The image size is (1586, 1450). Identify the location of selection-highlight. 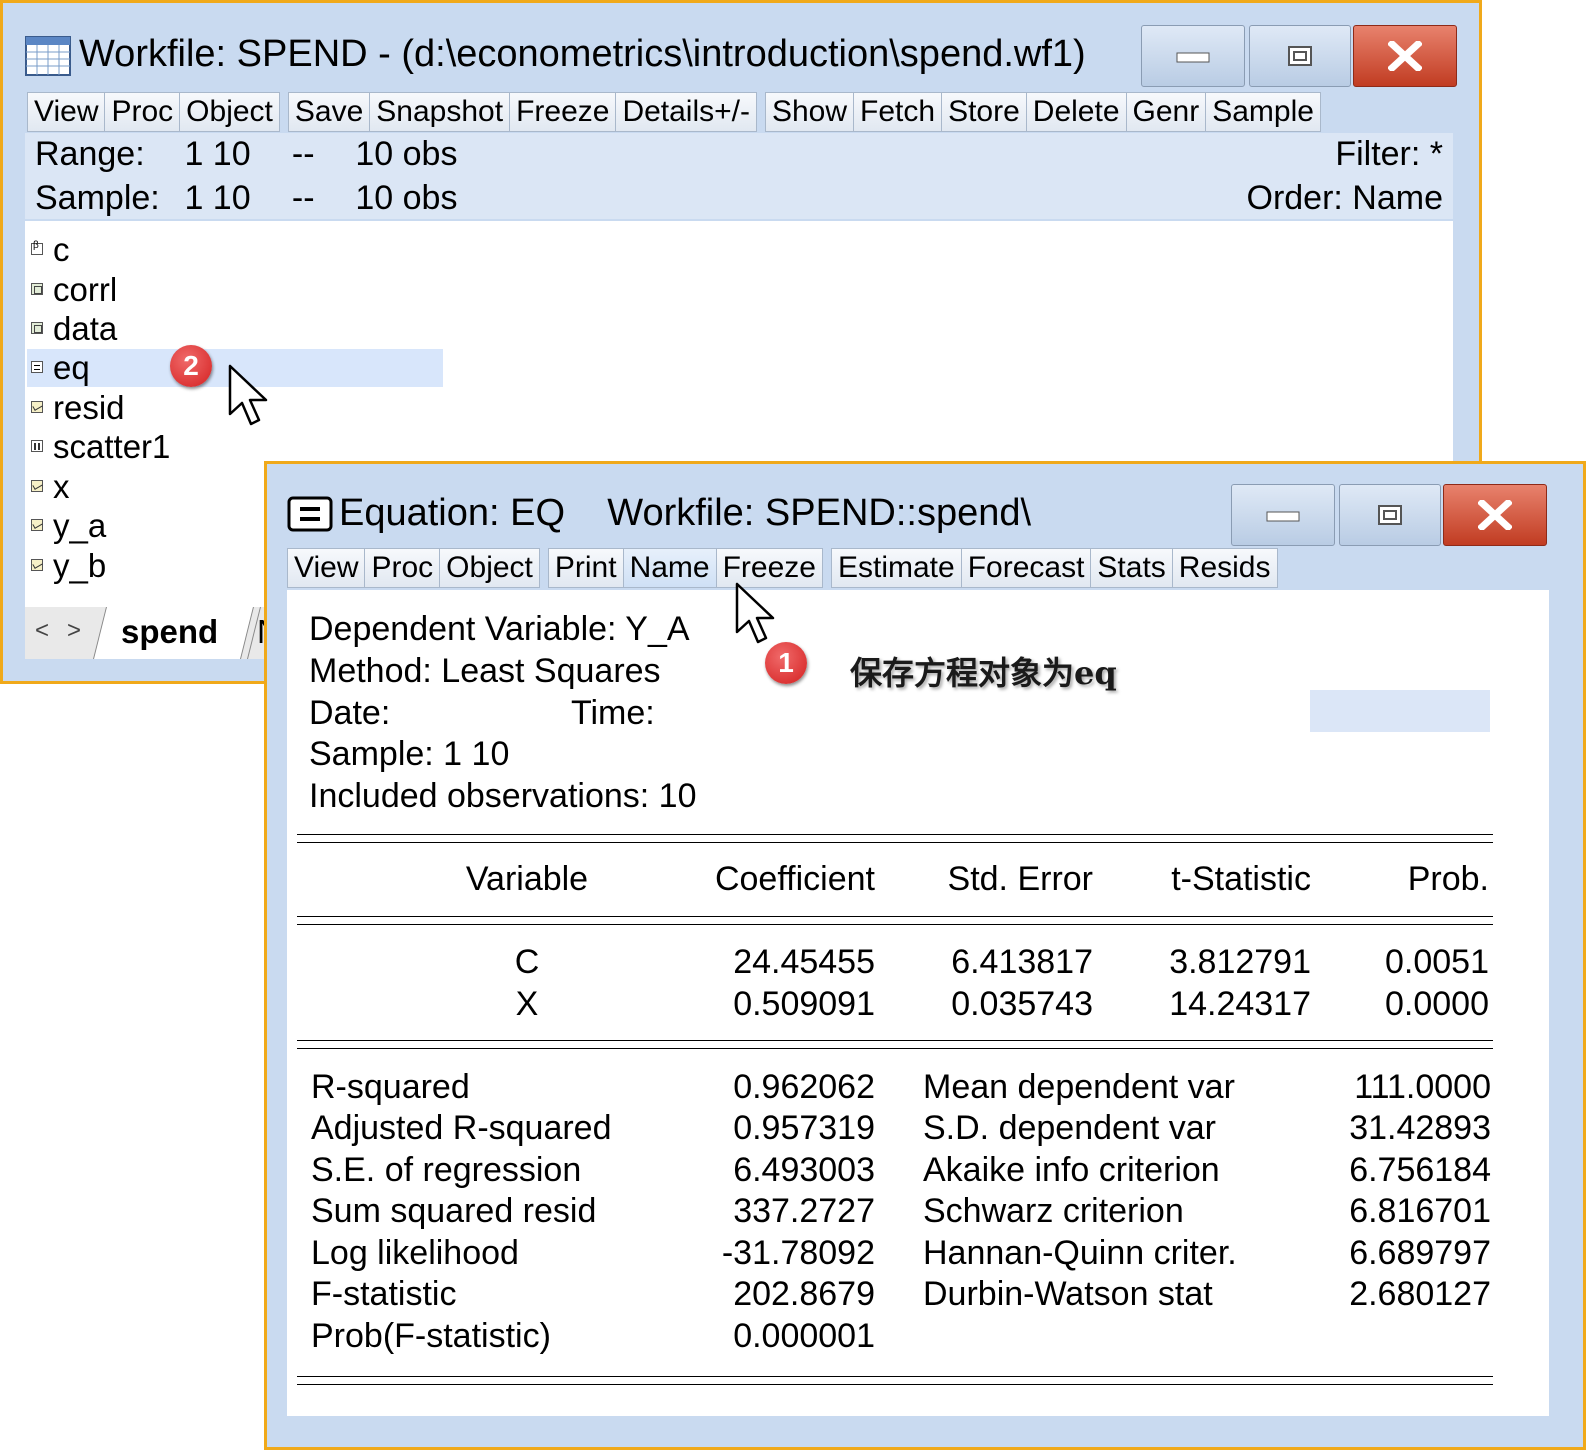
(1400, 711).